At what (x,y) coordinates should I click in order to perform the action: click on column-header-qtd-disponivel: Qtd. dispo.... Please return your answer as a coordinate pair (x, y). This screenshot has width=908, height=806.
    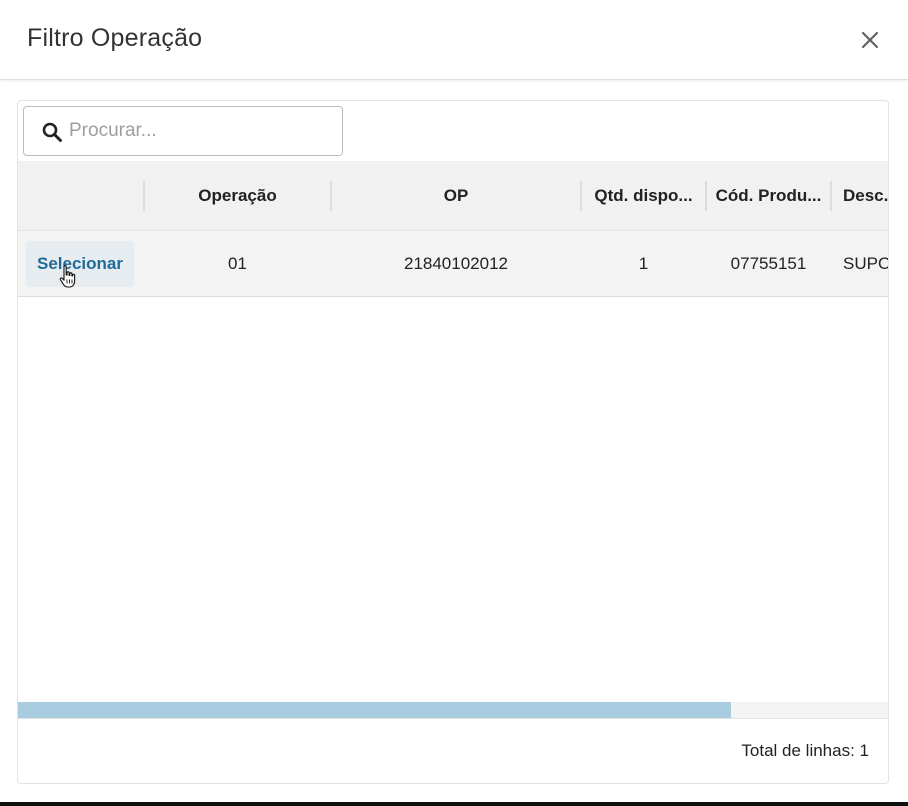
    Looking at the image, I should click on (643, 195).